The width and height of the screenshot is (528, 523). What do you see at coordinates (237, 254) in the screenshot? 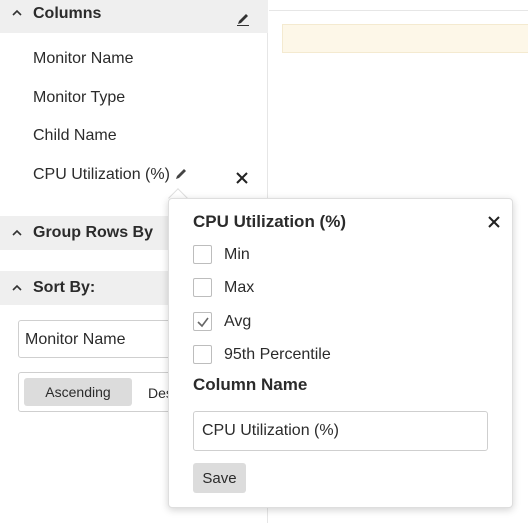
I see `option-label: Min` at bounding box center [237, 254].